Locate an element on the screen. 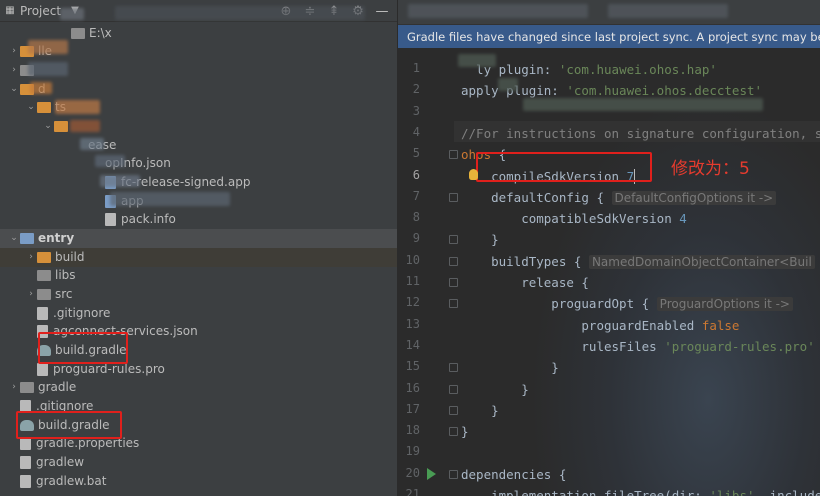 The height and width of the screenshot is (496, 820). code-token: defaultConfig { is located at coordinates (536, 197).